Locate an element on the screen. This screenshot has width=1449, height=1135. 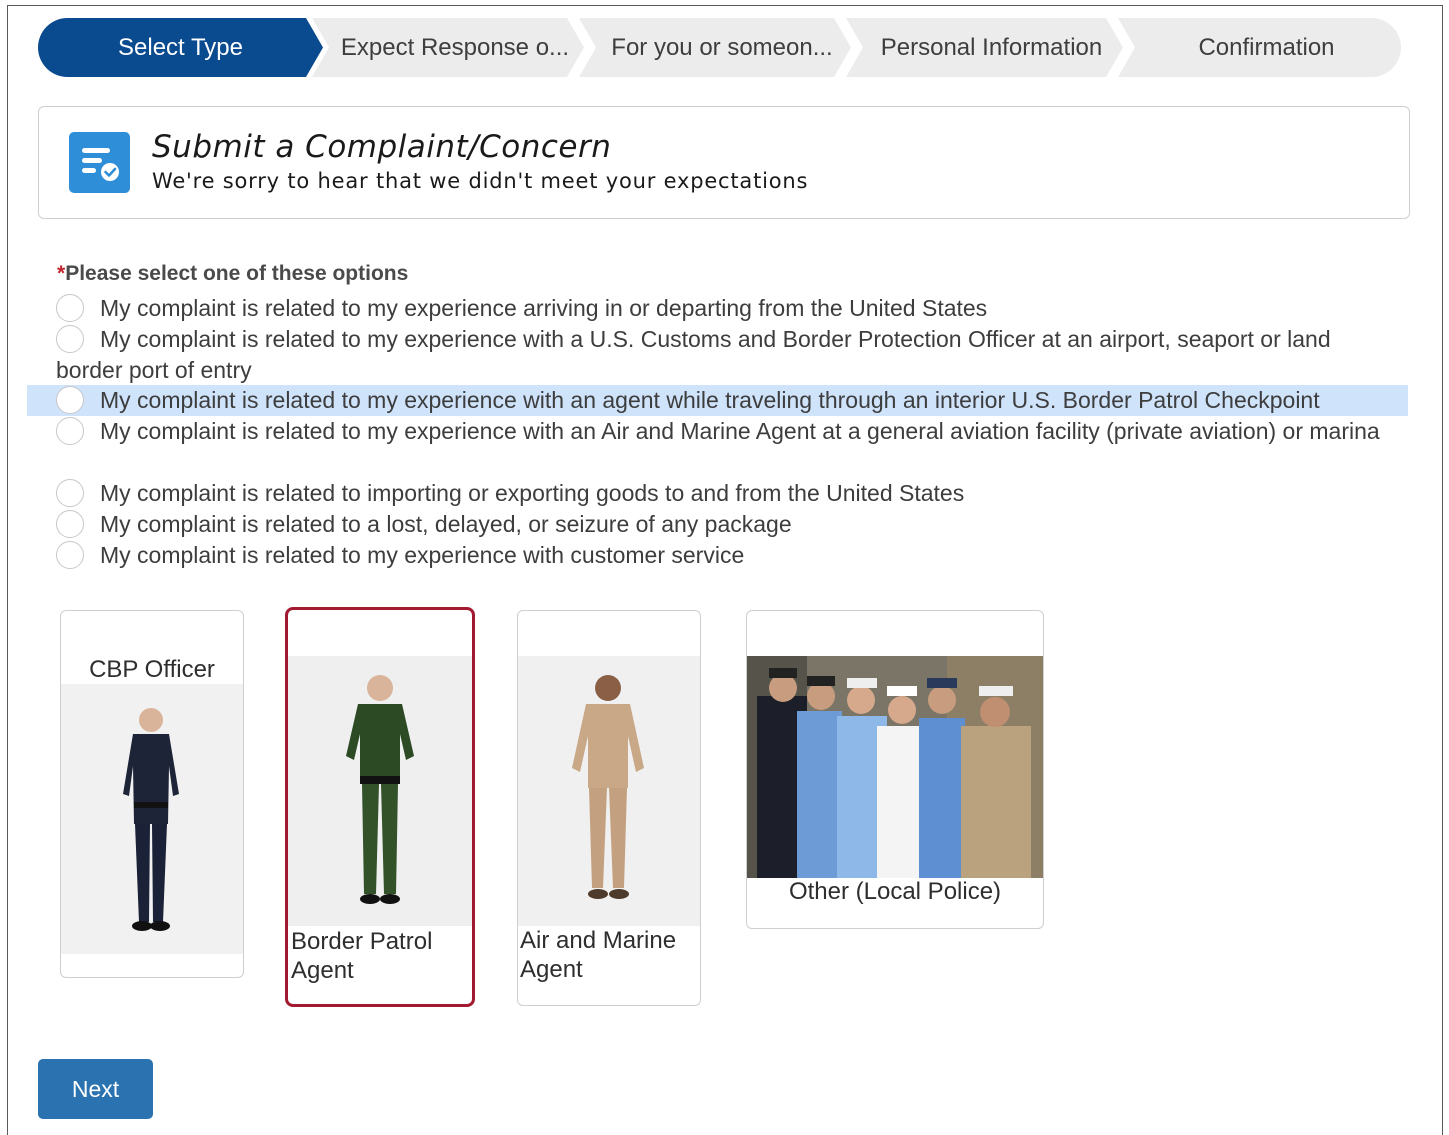
cbp-officer-photo is located at coordinates (152, 819).